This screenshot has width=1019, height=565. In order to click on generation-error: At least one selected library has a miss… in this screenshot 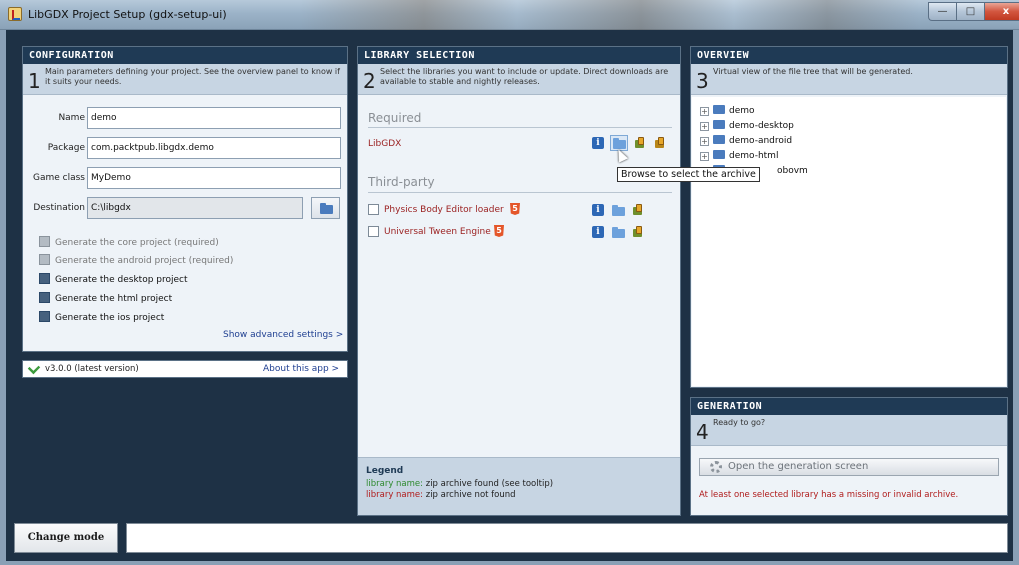, I will do `click(829, 495)`.